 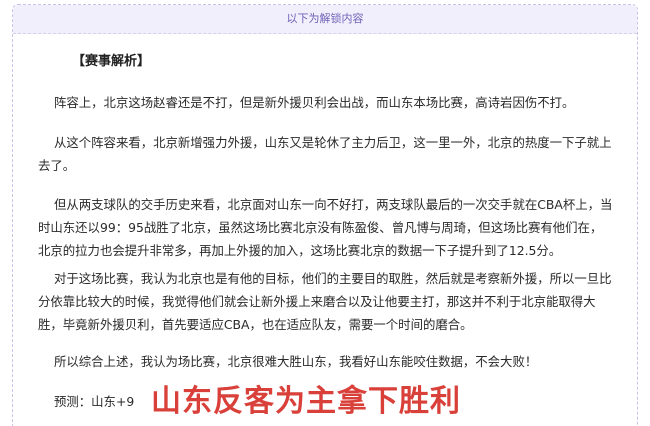 What do you see at coordinates (94, 401) in the screenshot?
I see `prediction-text: 预测：山东+9` at bounding box center [94, 401].